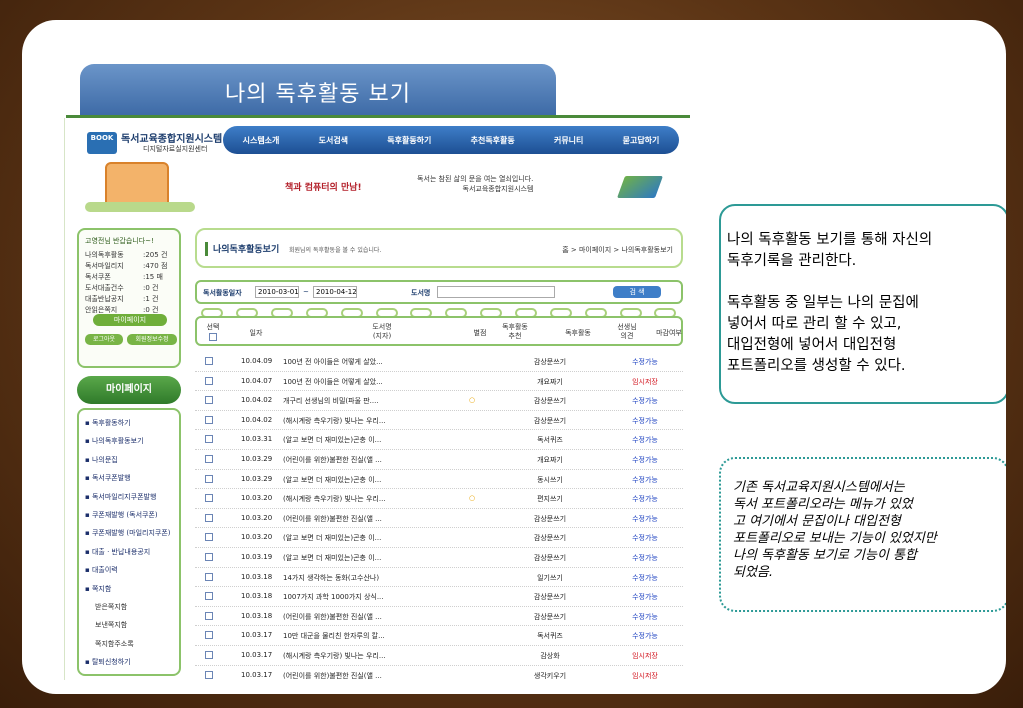 The width and height of the screenshot is (1023, 708). Describe the element at coordinates (121, 515) in the screenshot. I see `menu-item: ▪ 쿠폰재발행 (독서쿠폰)` at that location.